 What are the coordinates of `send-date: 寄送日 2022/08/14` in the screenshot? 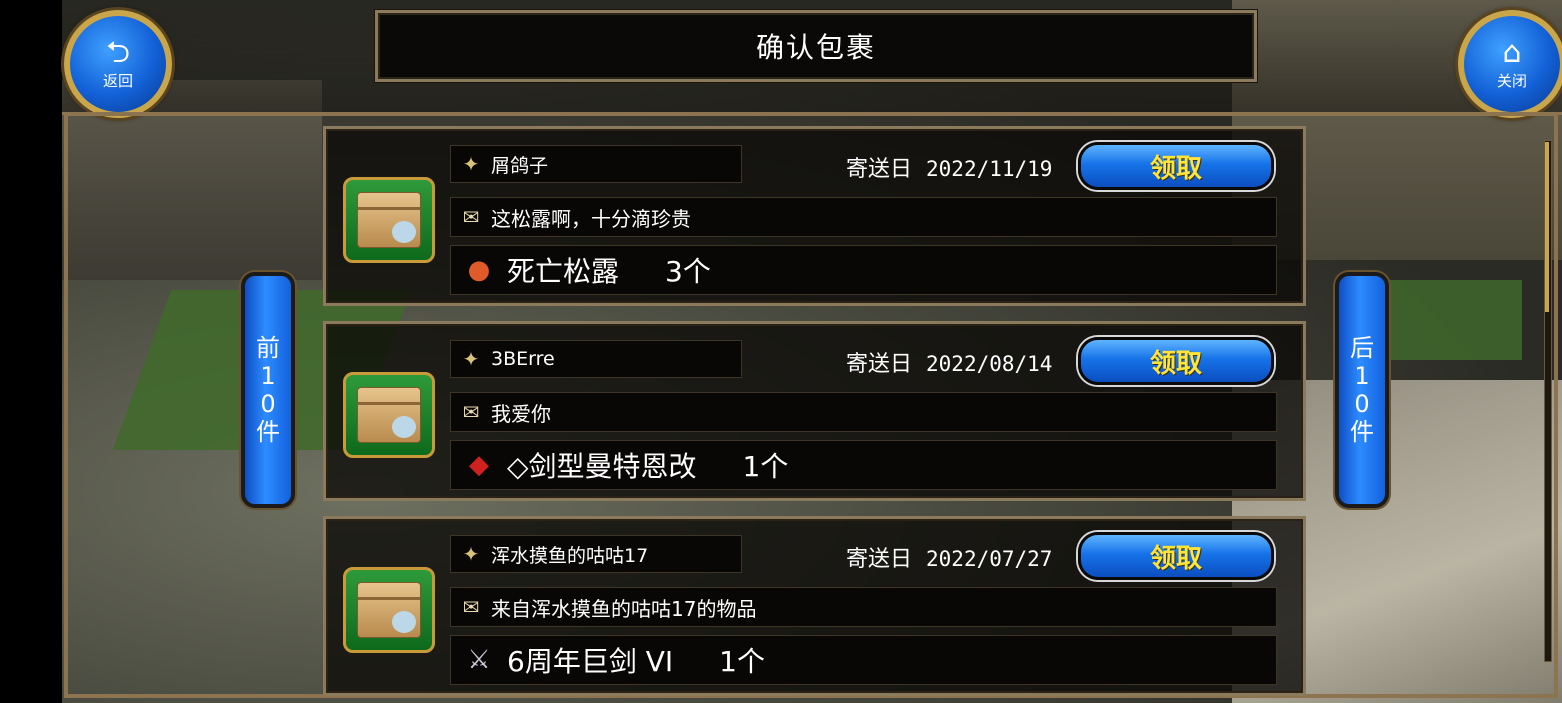 It's located at (949, 362).